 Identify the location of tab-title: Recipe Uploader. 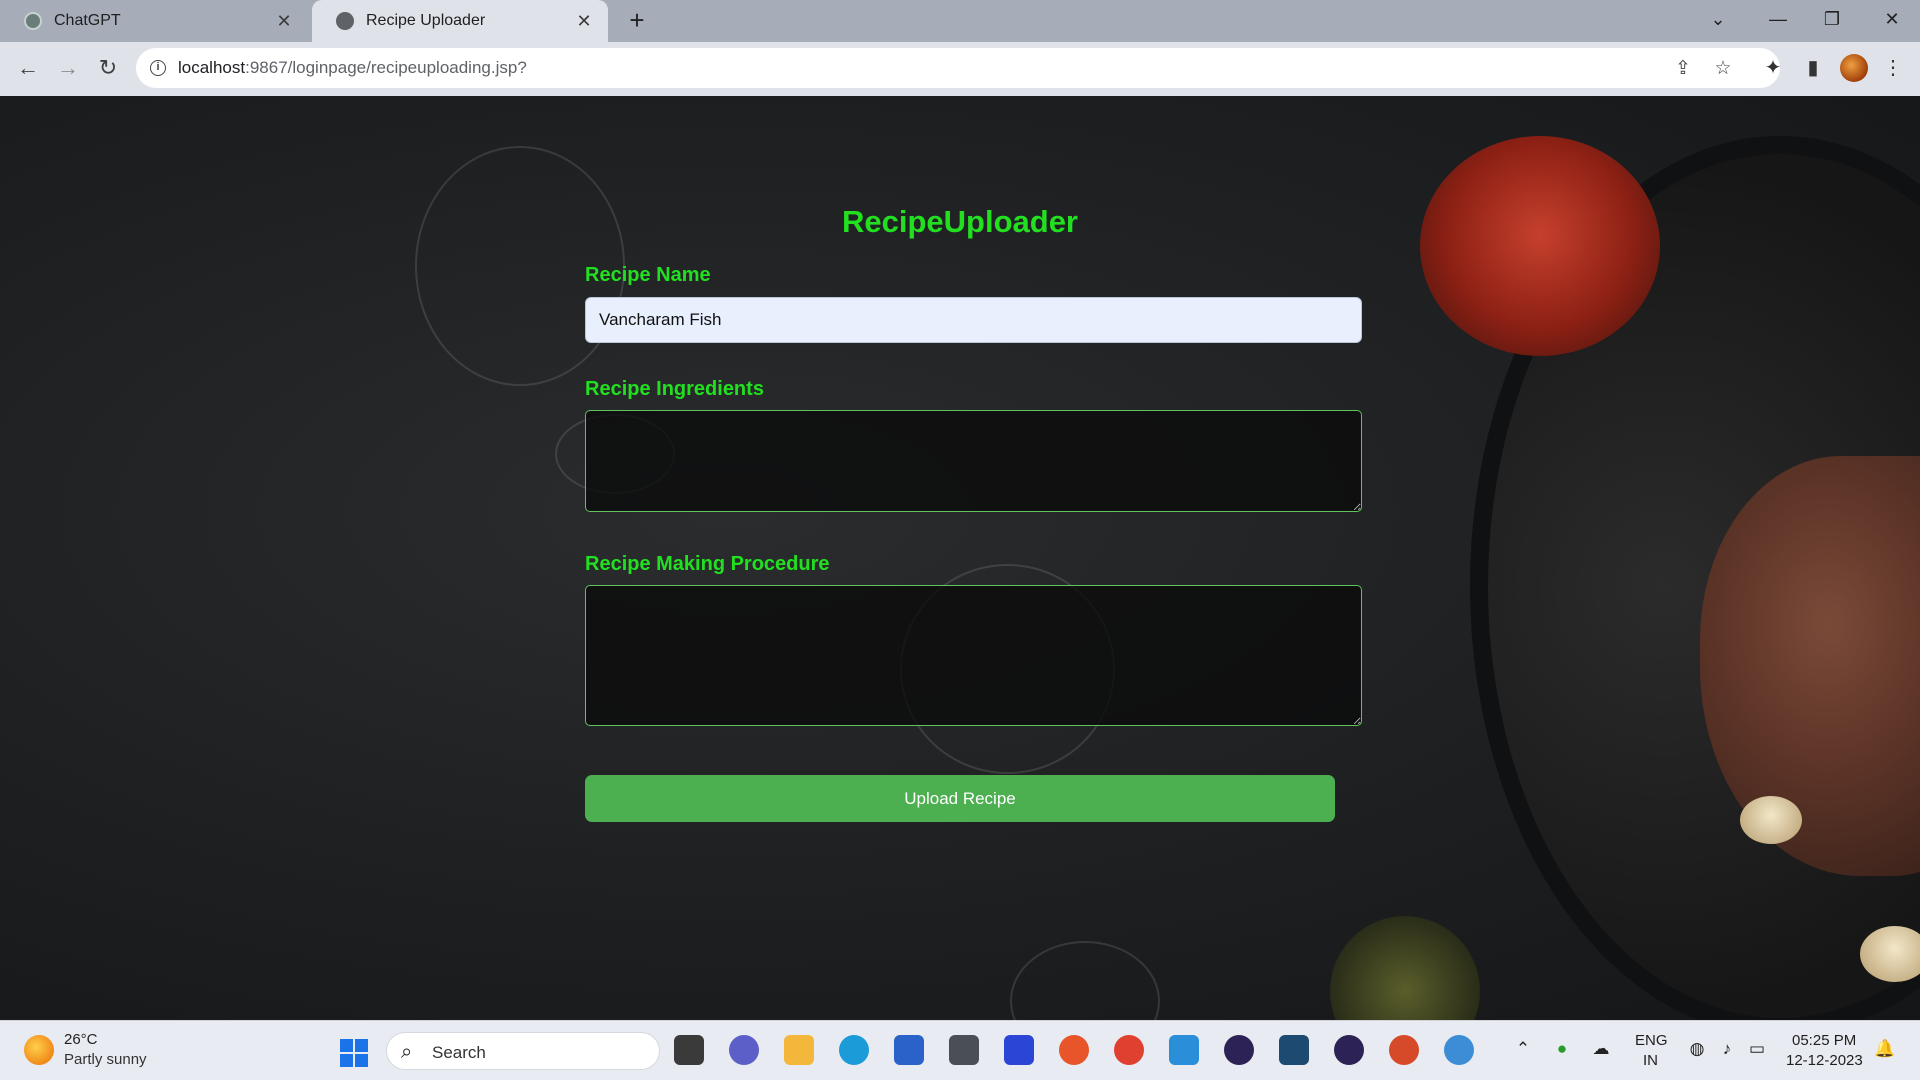
(426, 20).